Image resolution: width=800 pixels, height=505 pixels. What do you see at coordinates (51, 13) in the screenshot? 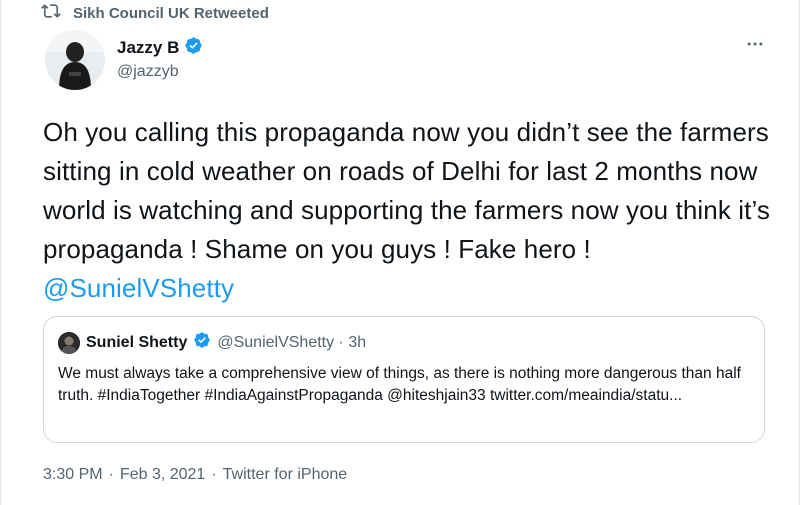
I see `retweet-icon` at bounding box center [51, 13].